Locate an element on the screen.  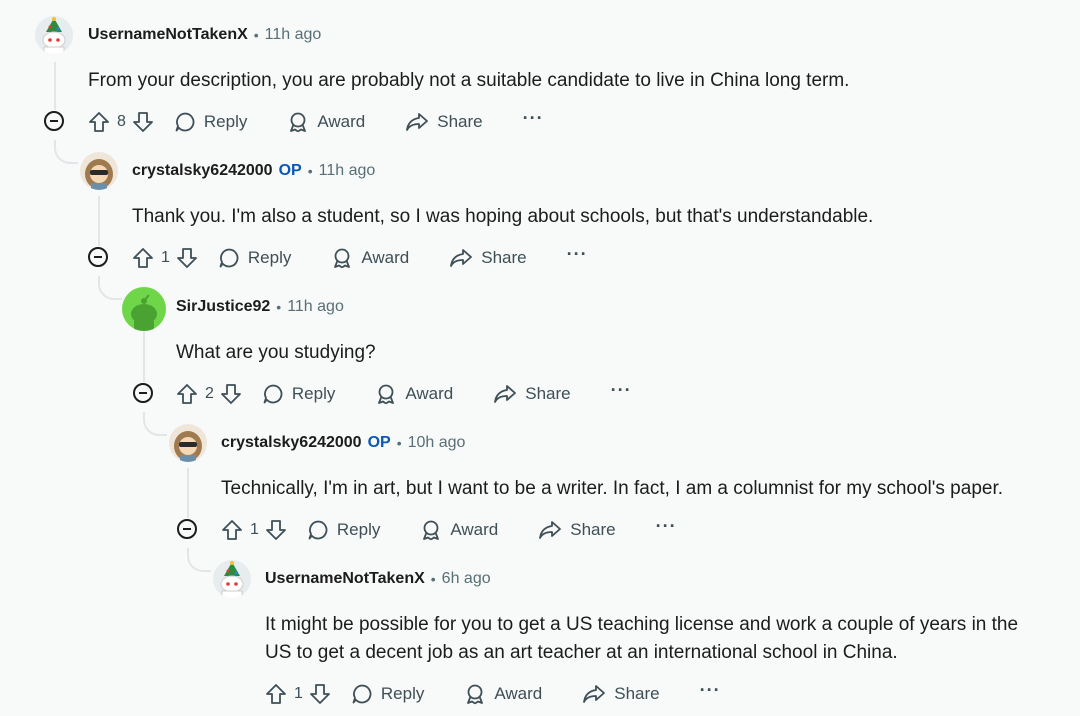
timestamp: 10h ago is located at coordinates (437, 443).